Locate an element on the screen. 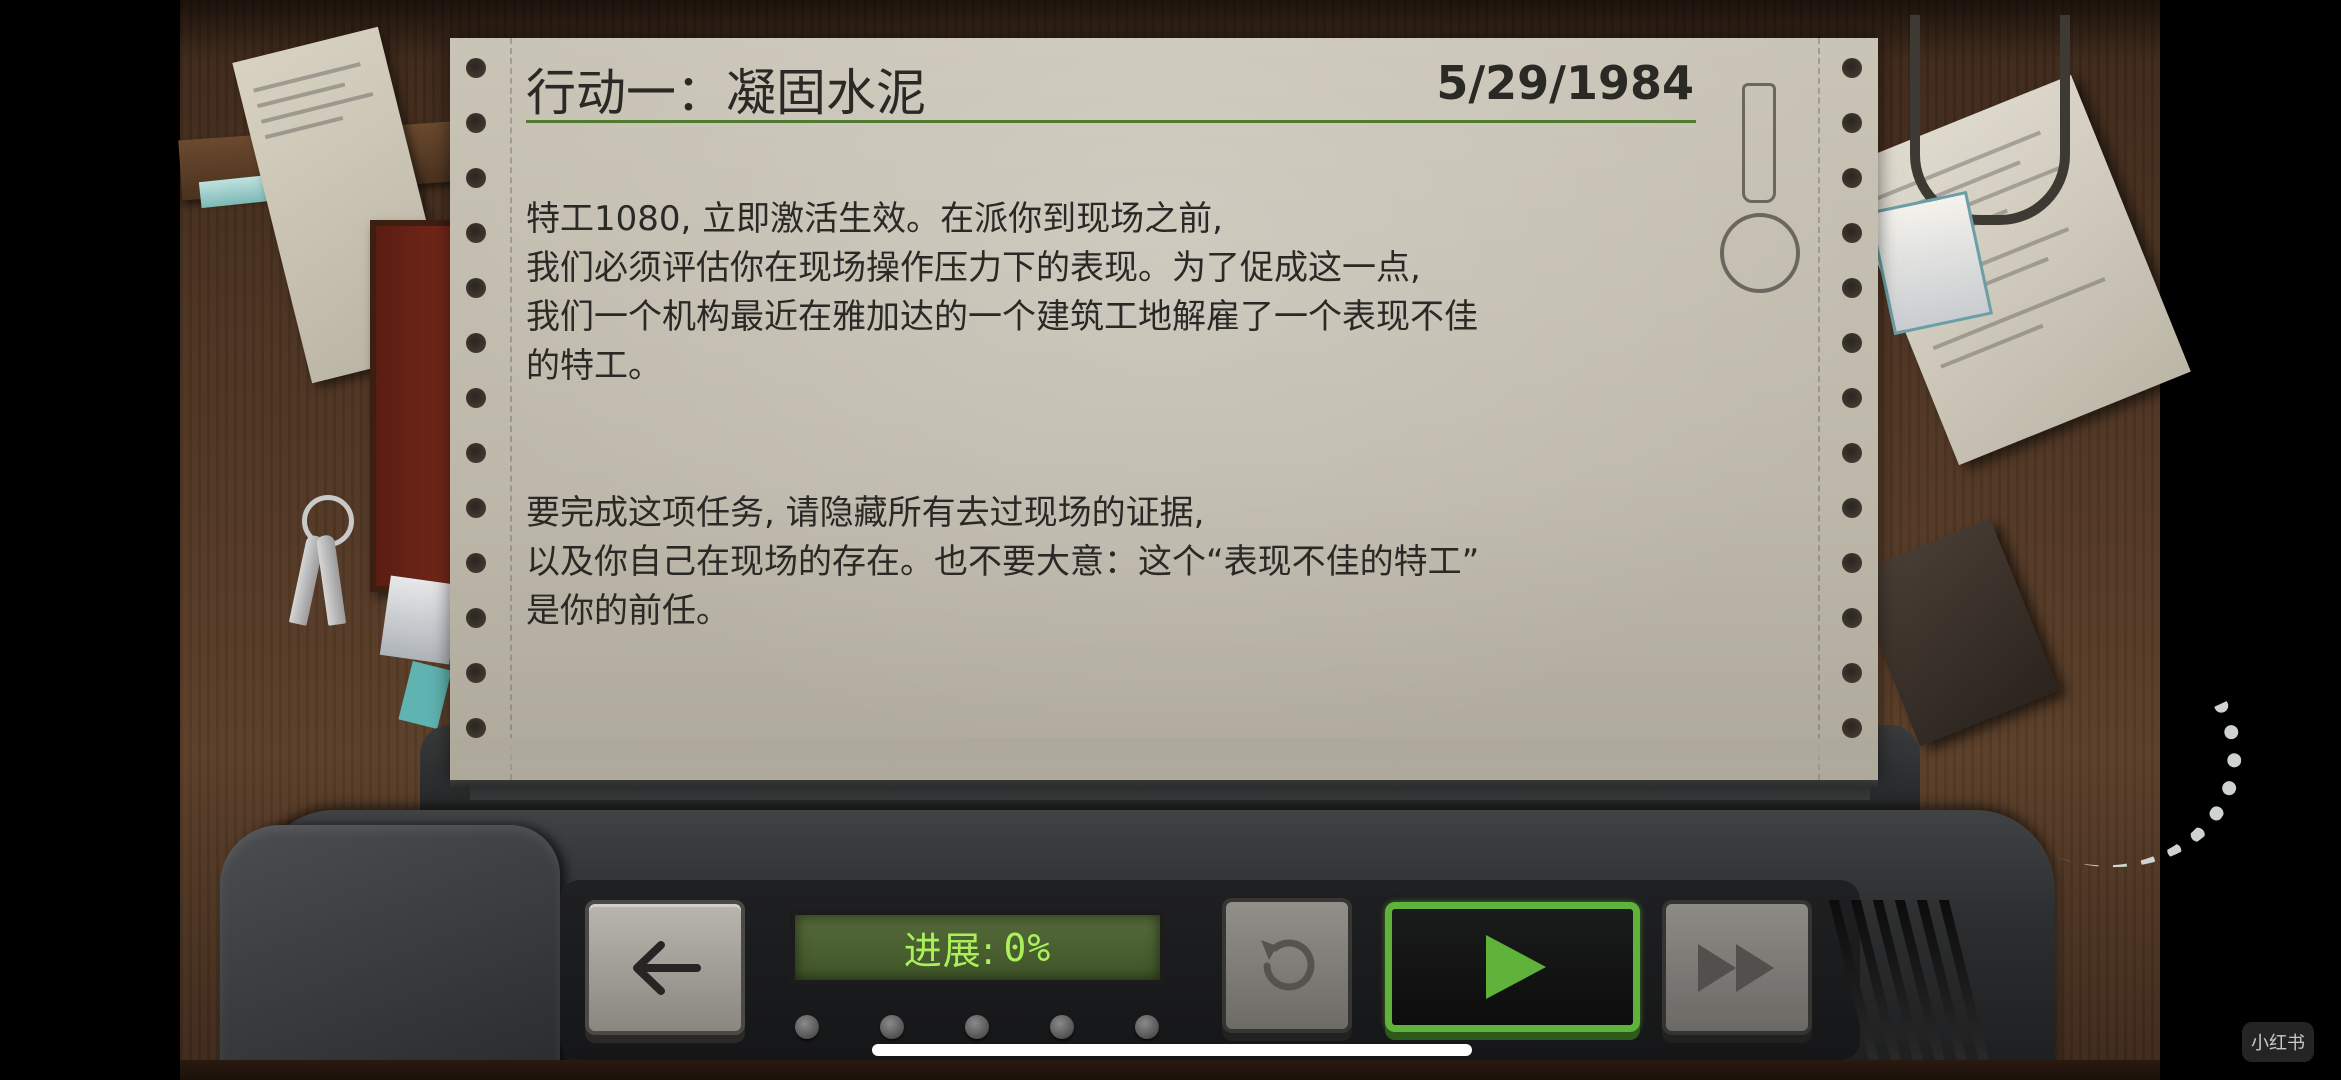  undo-icon is located at coordinates (1288, 964).